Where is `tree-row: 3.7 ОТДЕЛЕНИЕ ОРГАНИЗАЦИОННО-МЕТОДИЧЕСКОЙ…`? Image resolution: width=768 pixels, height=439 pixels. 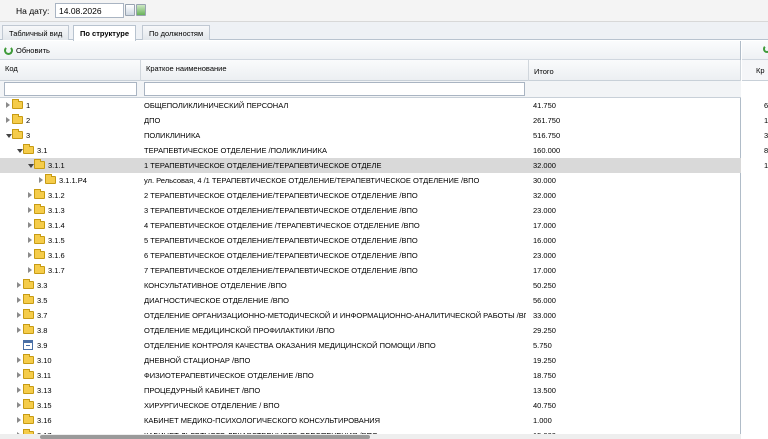 tree-row: 3.7 ОТДЕЛЕНИЕ ОРГАНИЗАЦИОННО-МЕТОДИЧЕСКОЙ… is located at coordinates (370, 315).